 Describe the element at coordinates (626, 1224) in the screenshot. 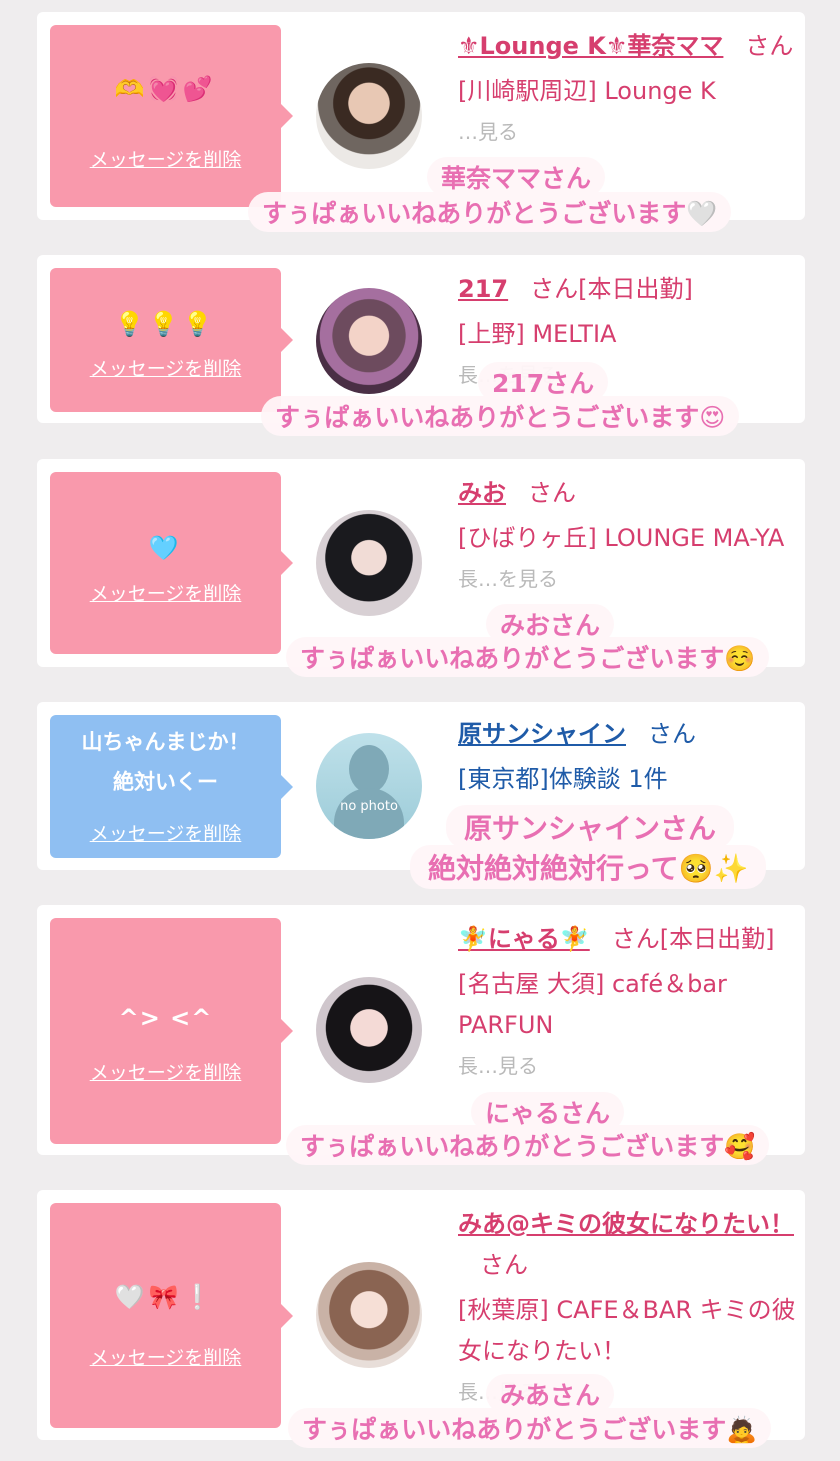

I see `profile-name-link: みあ@キミの彼女になりたい！` at that location.